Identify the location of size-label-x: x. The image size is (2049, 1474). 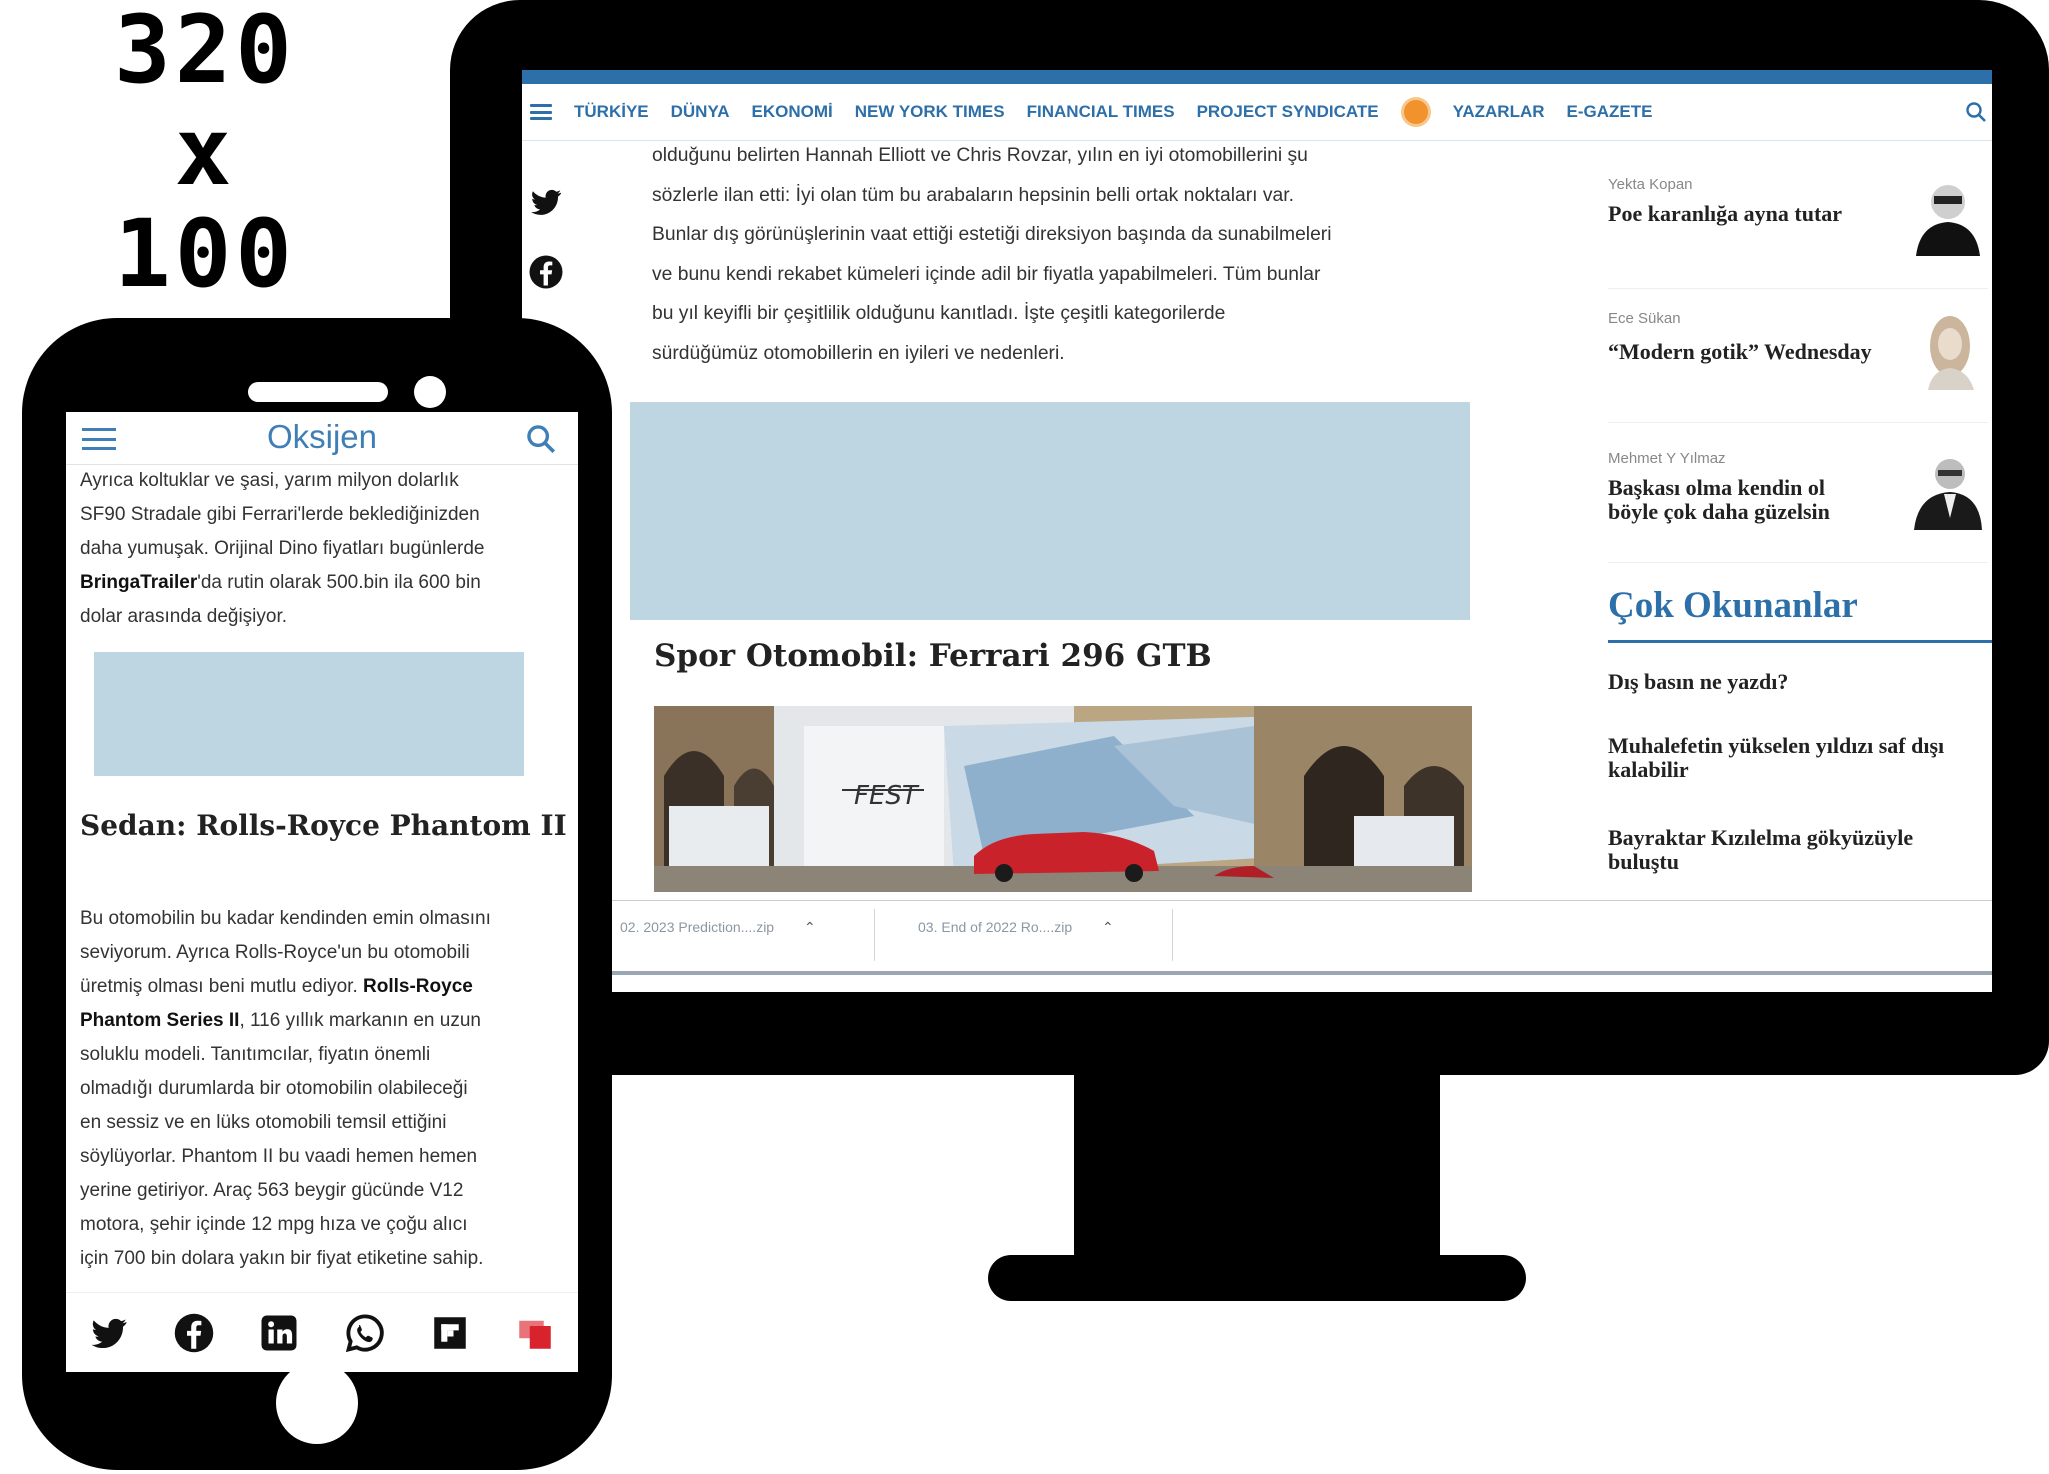
(205, 152).